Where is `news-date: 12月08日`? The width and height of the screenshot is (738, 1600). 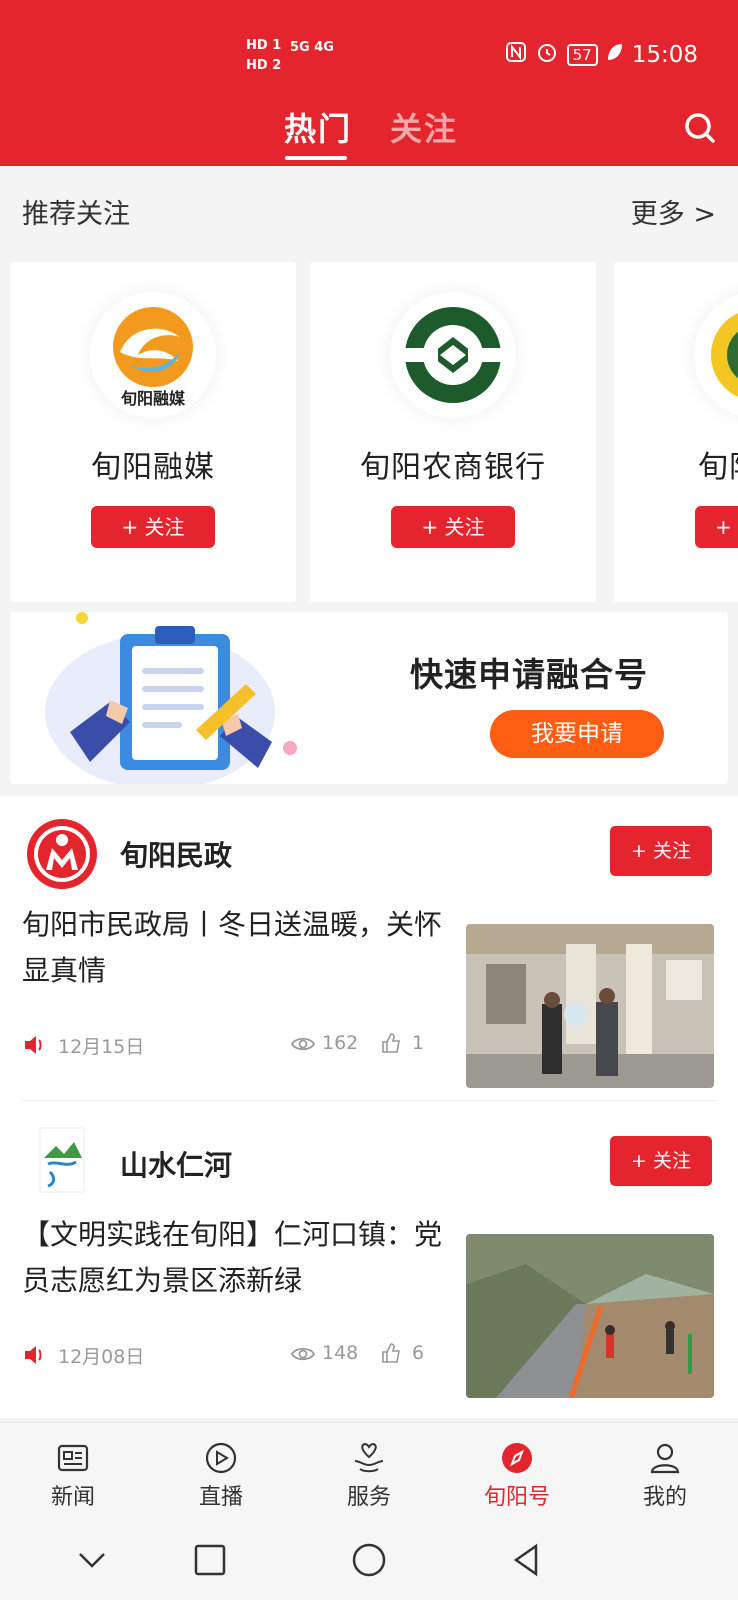 news-date: 12月08日 is located at coordinates (101, 1357).